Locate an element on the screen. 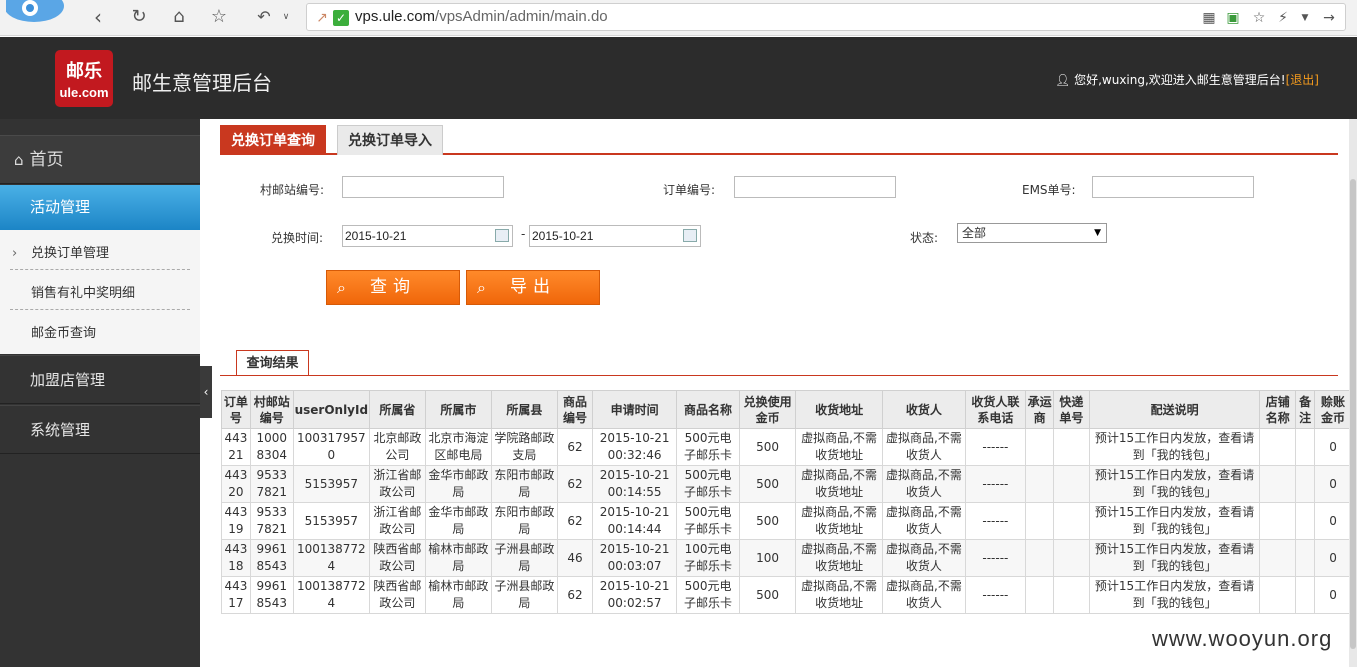 The height and width of the screenshot is (667, 1357). column-header: 收货人联系电话 is located at coordinates (995, 409).